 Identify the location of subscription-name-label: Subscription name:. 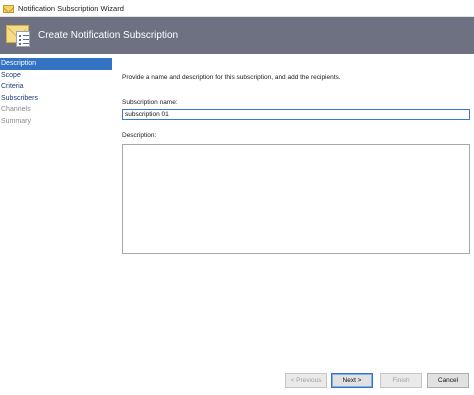
(150, 102).